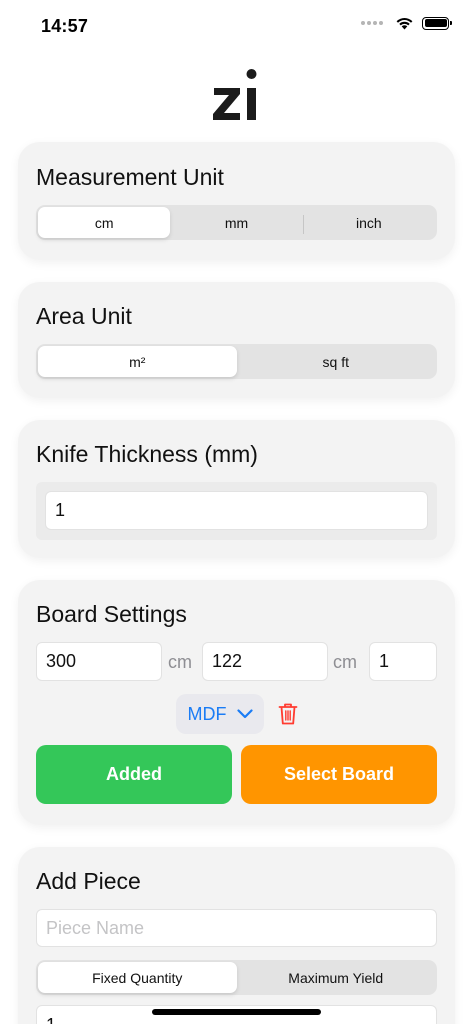 This screenshot has height=1024, width=473. Describe the element at coordinates (236, 25) in the screenshot. I see `status-bar: 14:57` at that location.